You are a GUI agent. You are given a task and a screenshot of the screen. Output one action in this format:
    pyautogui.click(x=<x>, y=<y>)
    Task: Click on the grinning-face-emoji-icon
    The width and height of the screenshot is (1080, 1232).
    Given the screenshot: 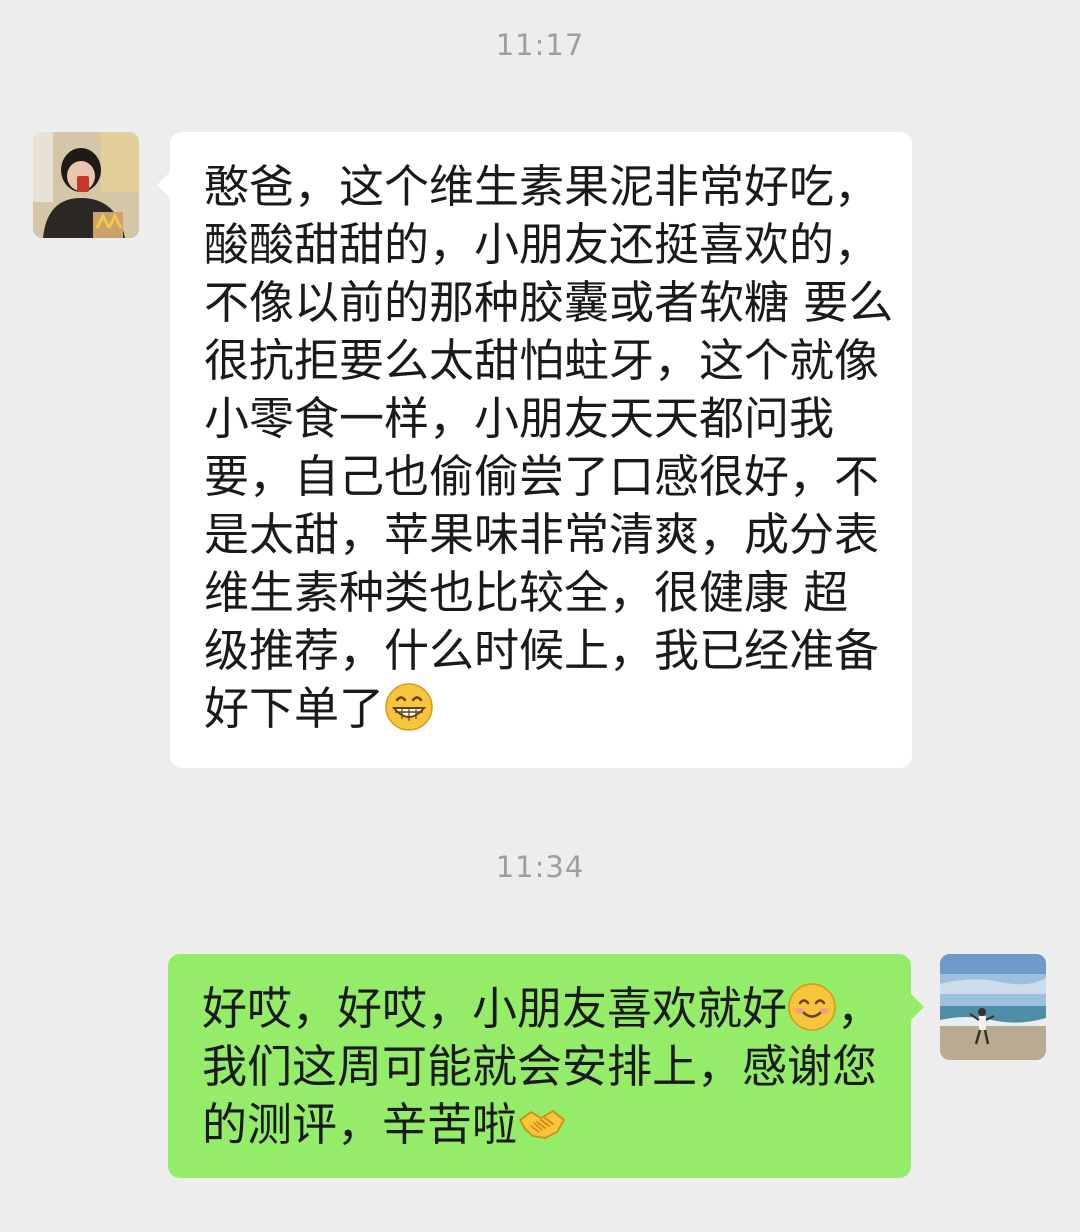 What is the action you would take?
    pyautogui.click(x=409, y=707)
    